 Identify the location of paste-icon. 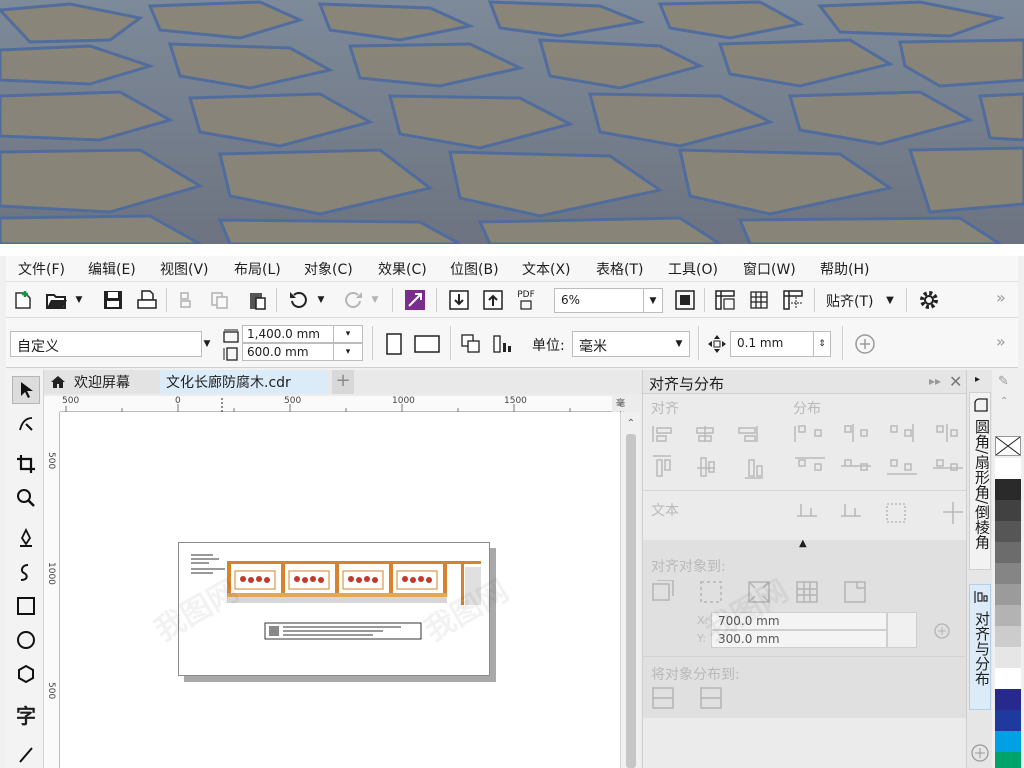
(257, 300).